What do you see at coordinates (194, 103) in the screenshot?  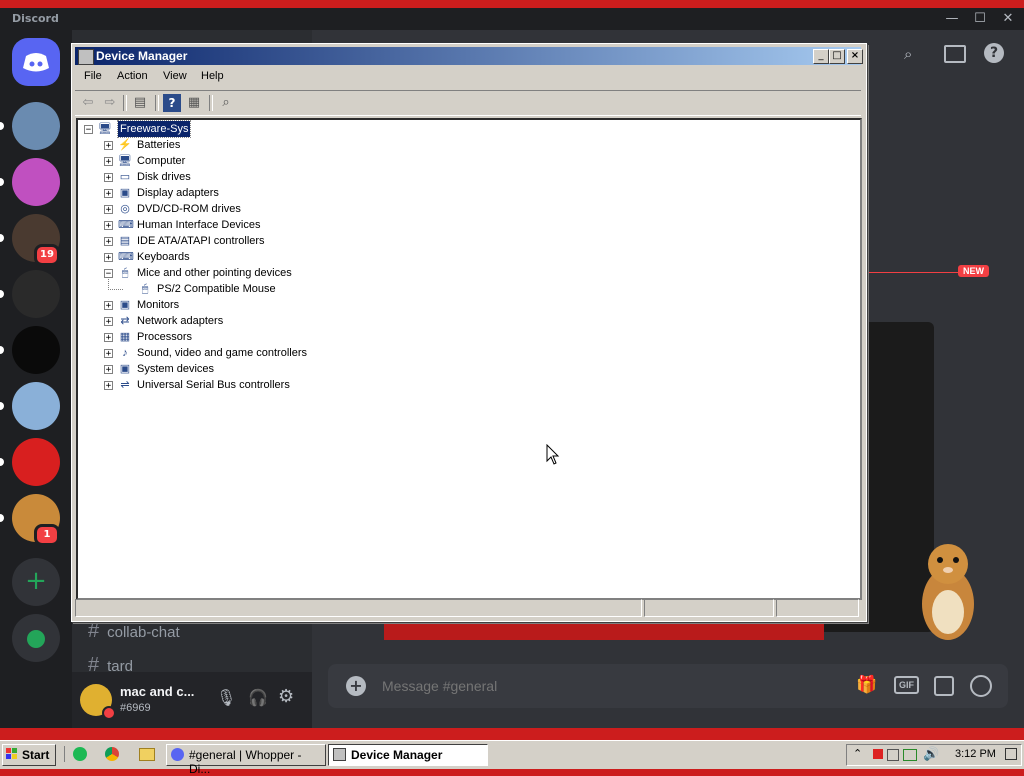 I see `properties-icon: ▦` at bounding box center [194, 103].